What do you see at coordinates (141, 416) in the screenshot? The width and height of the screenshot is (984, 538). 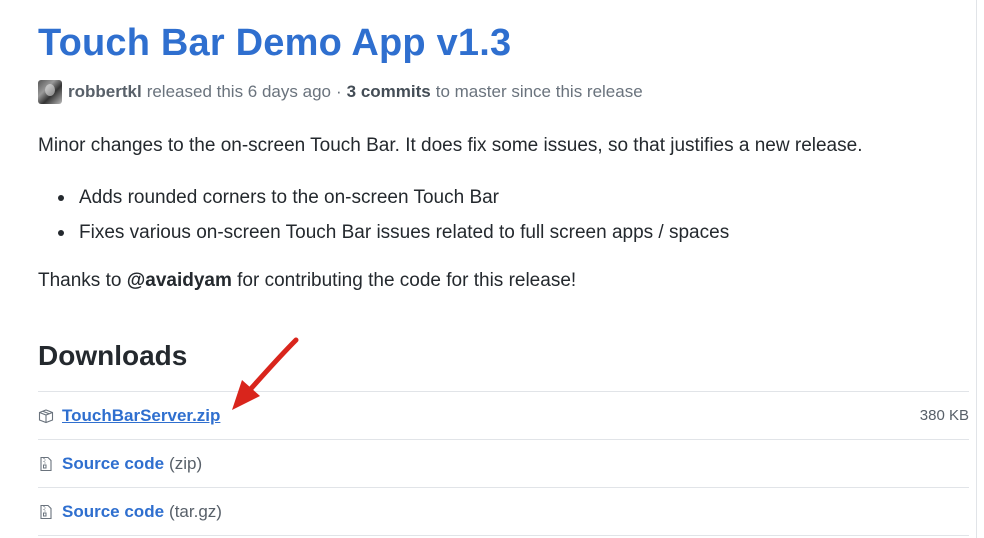 I see `download-link-asset: TouchBarServer.zip` at bounding box center [141, 416].